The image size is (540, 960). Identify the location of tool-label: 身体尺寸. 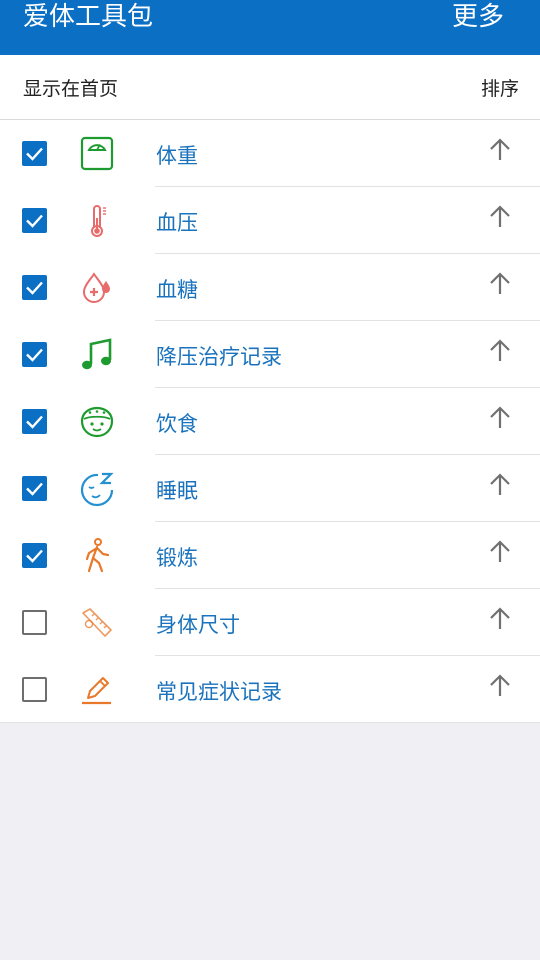
(198, 625).